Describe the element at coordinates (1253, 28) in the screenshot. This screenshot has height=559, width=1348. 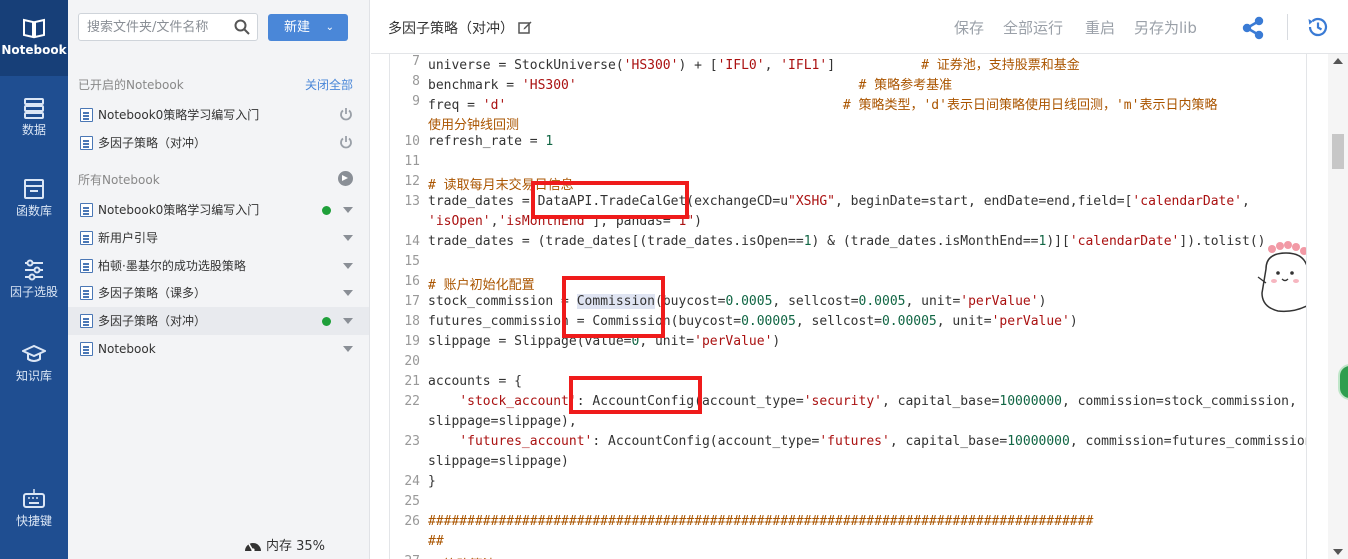
I see `share-icon` at that location.